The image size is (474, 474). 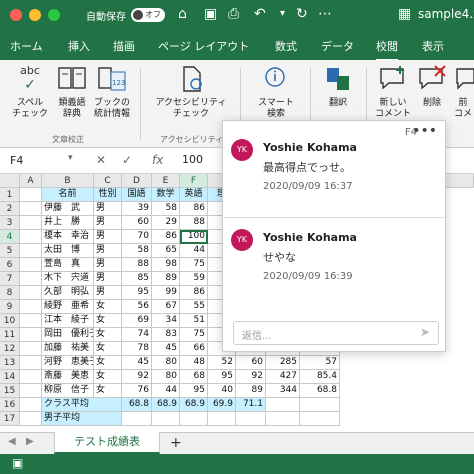 I want to click on close-window-button, so click(x=16, y=15).